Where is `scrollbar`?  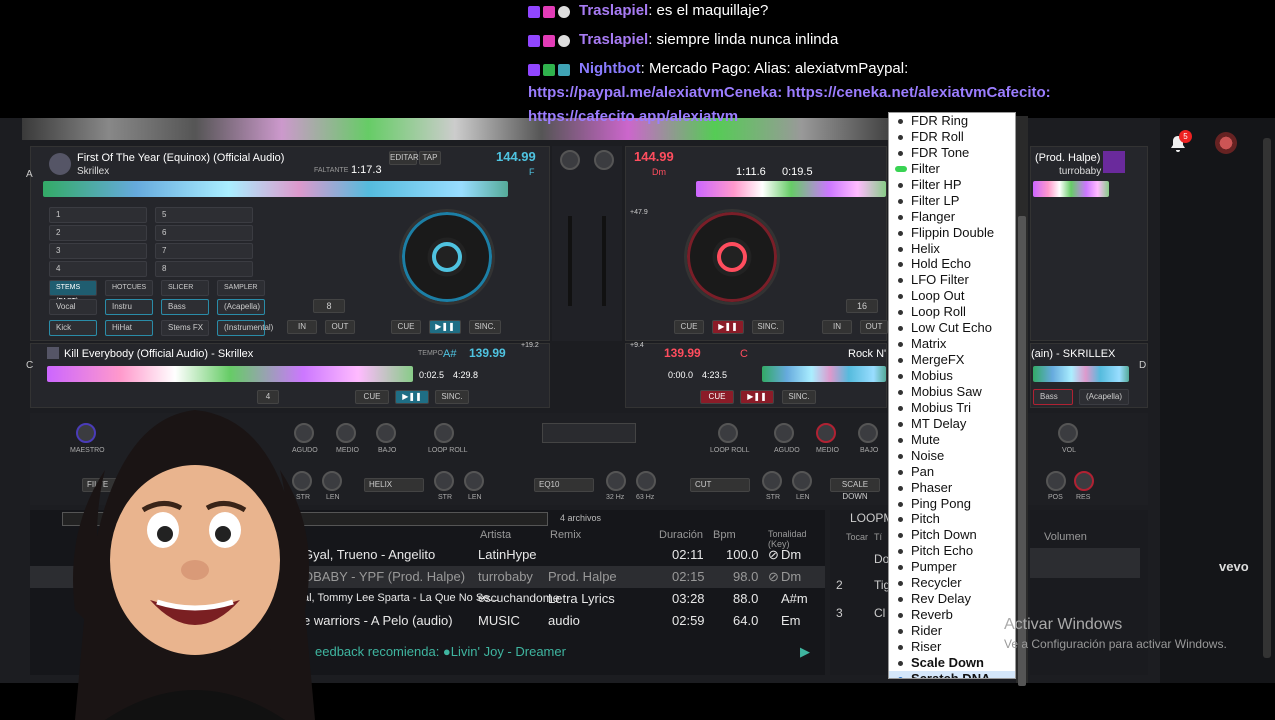 scrollbar is located at coordinates (1267, 398).